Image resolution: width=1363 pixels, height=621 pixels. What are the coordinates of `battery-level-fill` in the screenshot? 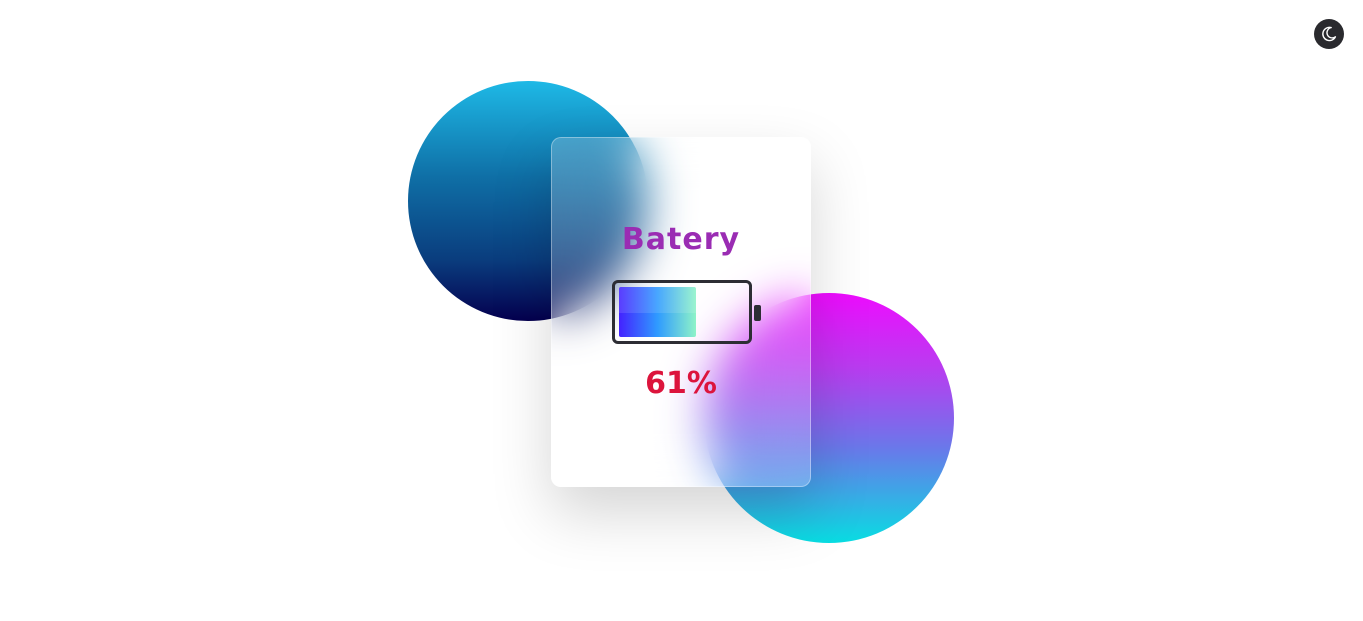 It's located at (657, 312).